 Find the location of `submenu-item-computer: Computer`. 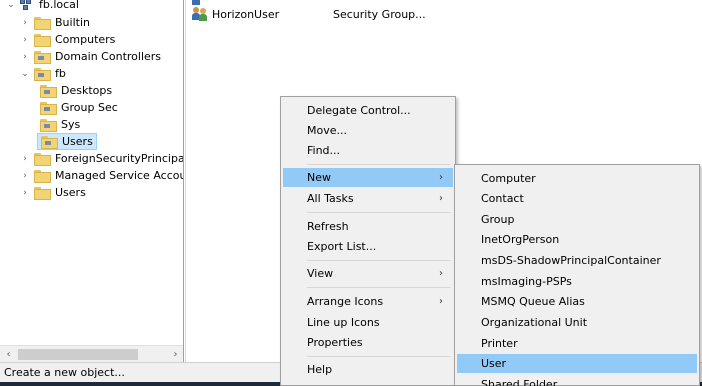

submenu-item-computer: Computer is located at coordinates (577, 178).